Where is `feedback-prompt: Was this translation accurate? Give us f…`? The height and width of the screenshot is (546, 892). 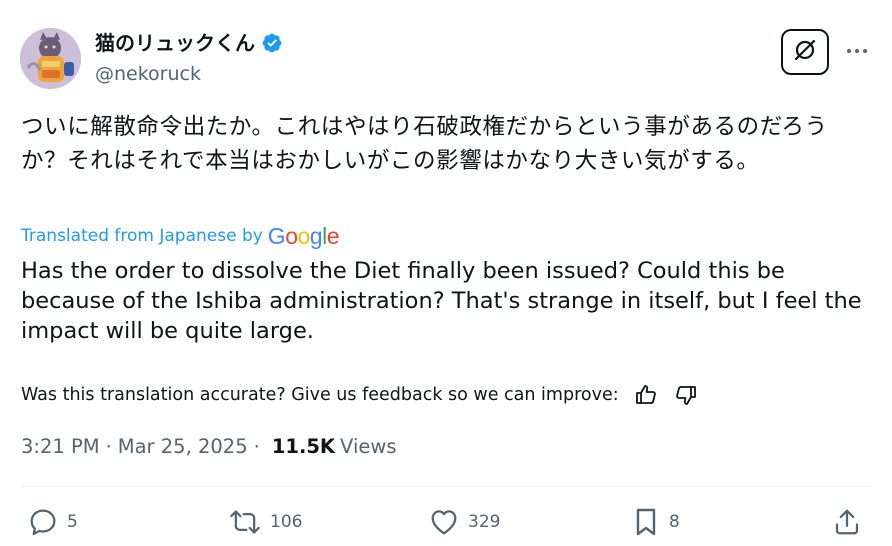 feedback-prompt: Was this translation accurate? Give us f… is located at coordinates (320, 395).